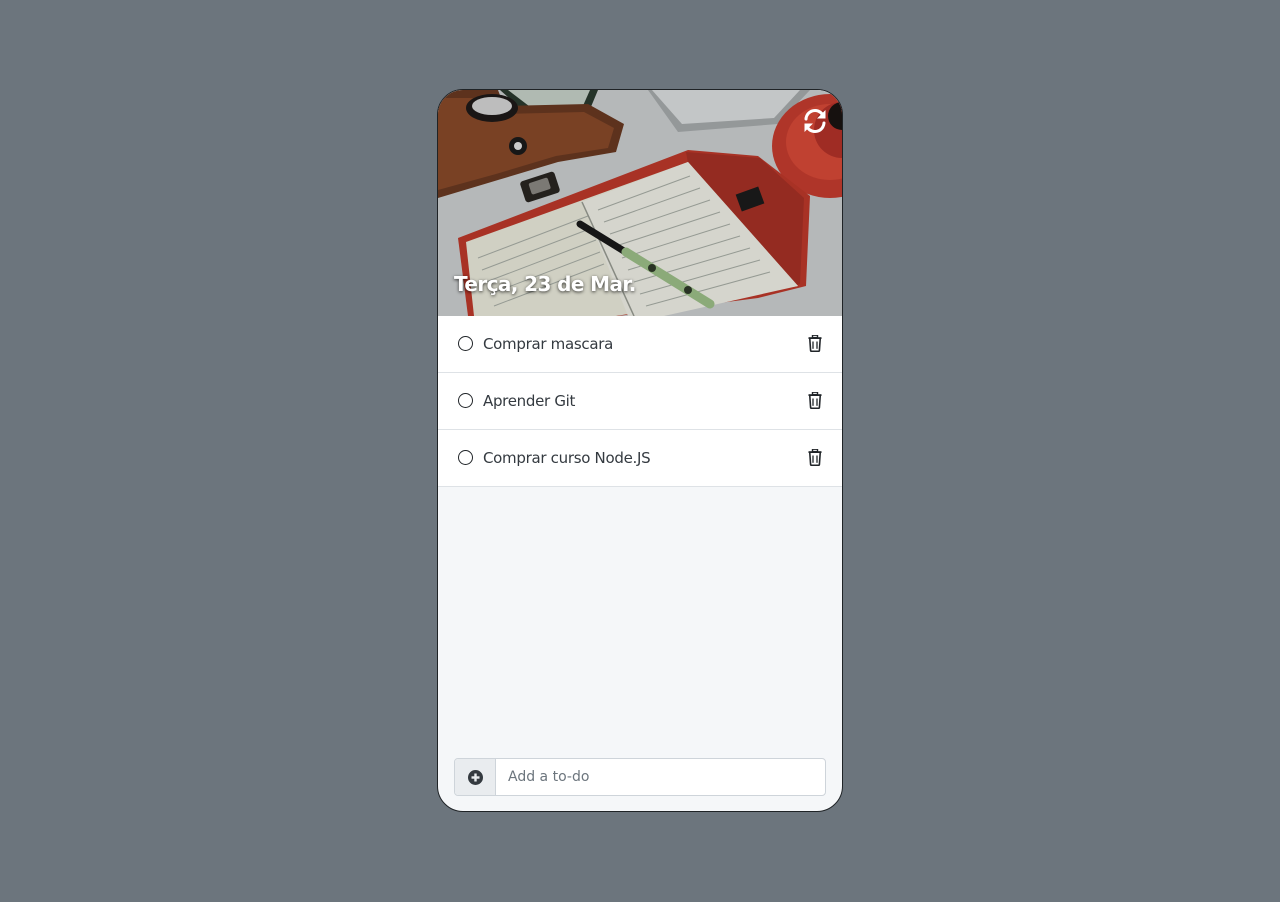 The width and height of the screenshot is (1280, 902). Describe the element at coordinates (640, 344) in the screenshot. I see `todo-item: Comprar mascara` at that location.